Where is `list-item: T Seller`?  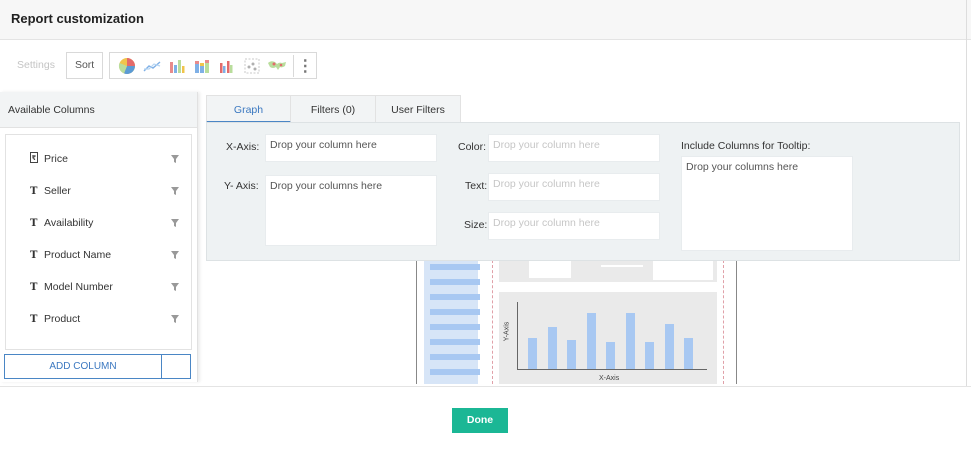 list-item: T Seller is located at coordinates (105, 191).